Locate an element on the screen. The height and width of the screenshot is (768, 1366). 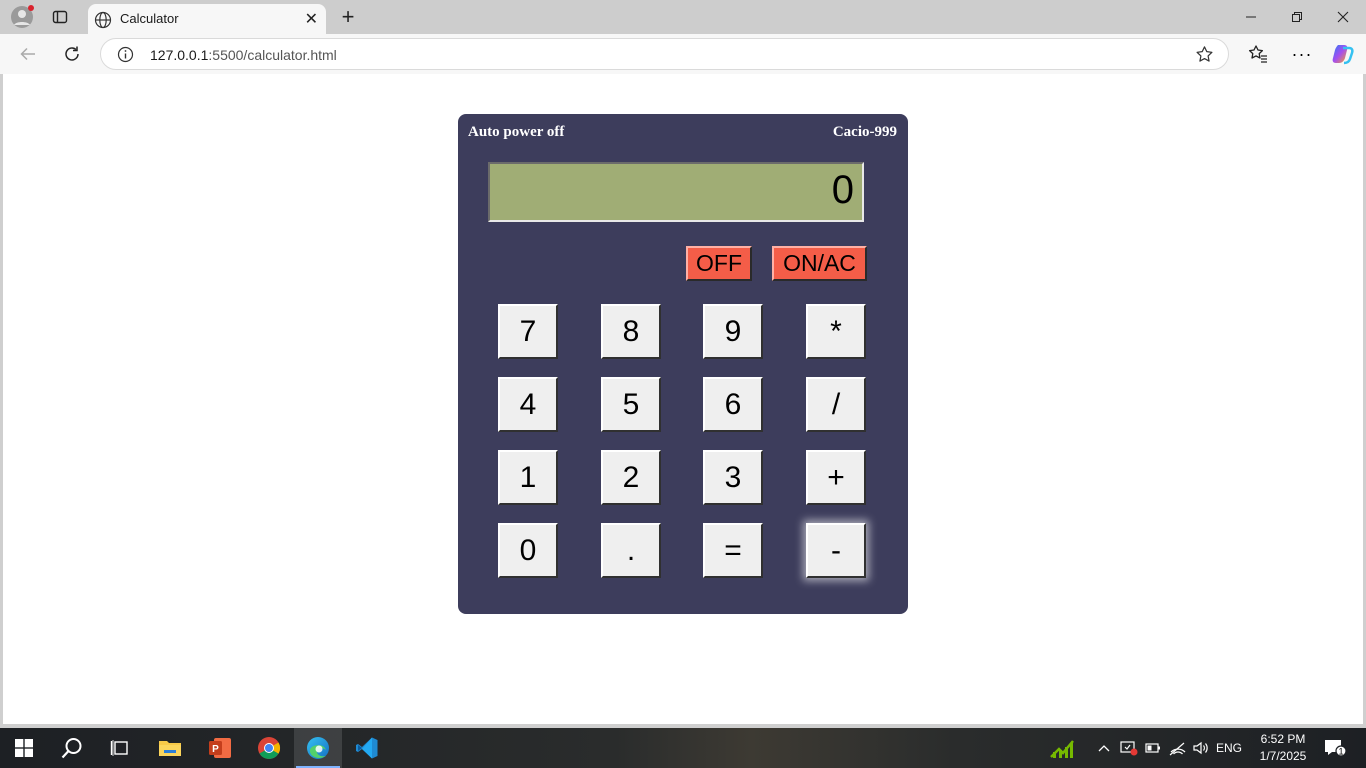
vscode-icon is located at coordinates (367, 748).